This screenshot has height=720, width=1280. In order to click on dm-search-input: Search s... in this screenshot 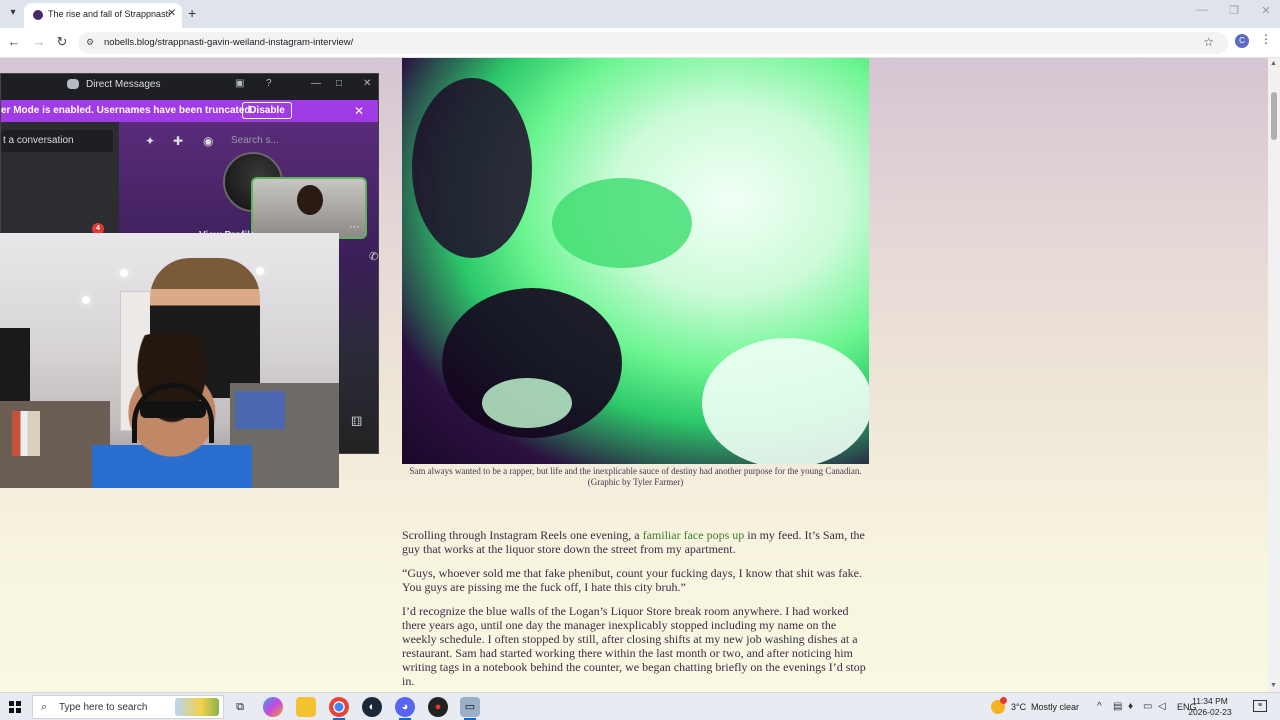, I will do `click(301, 141)`.